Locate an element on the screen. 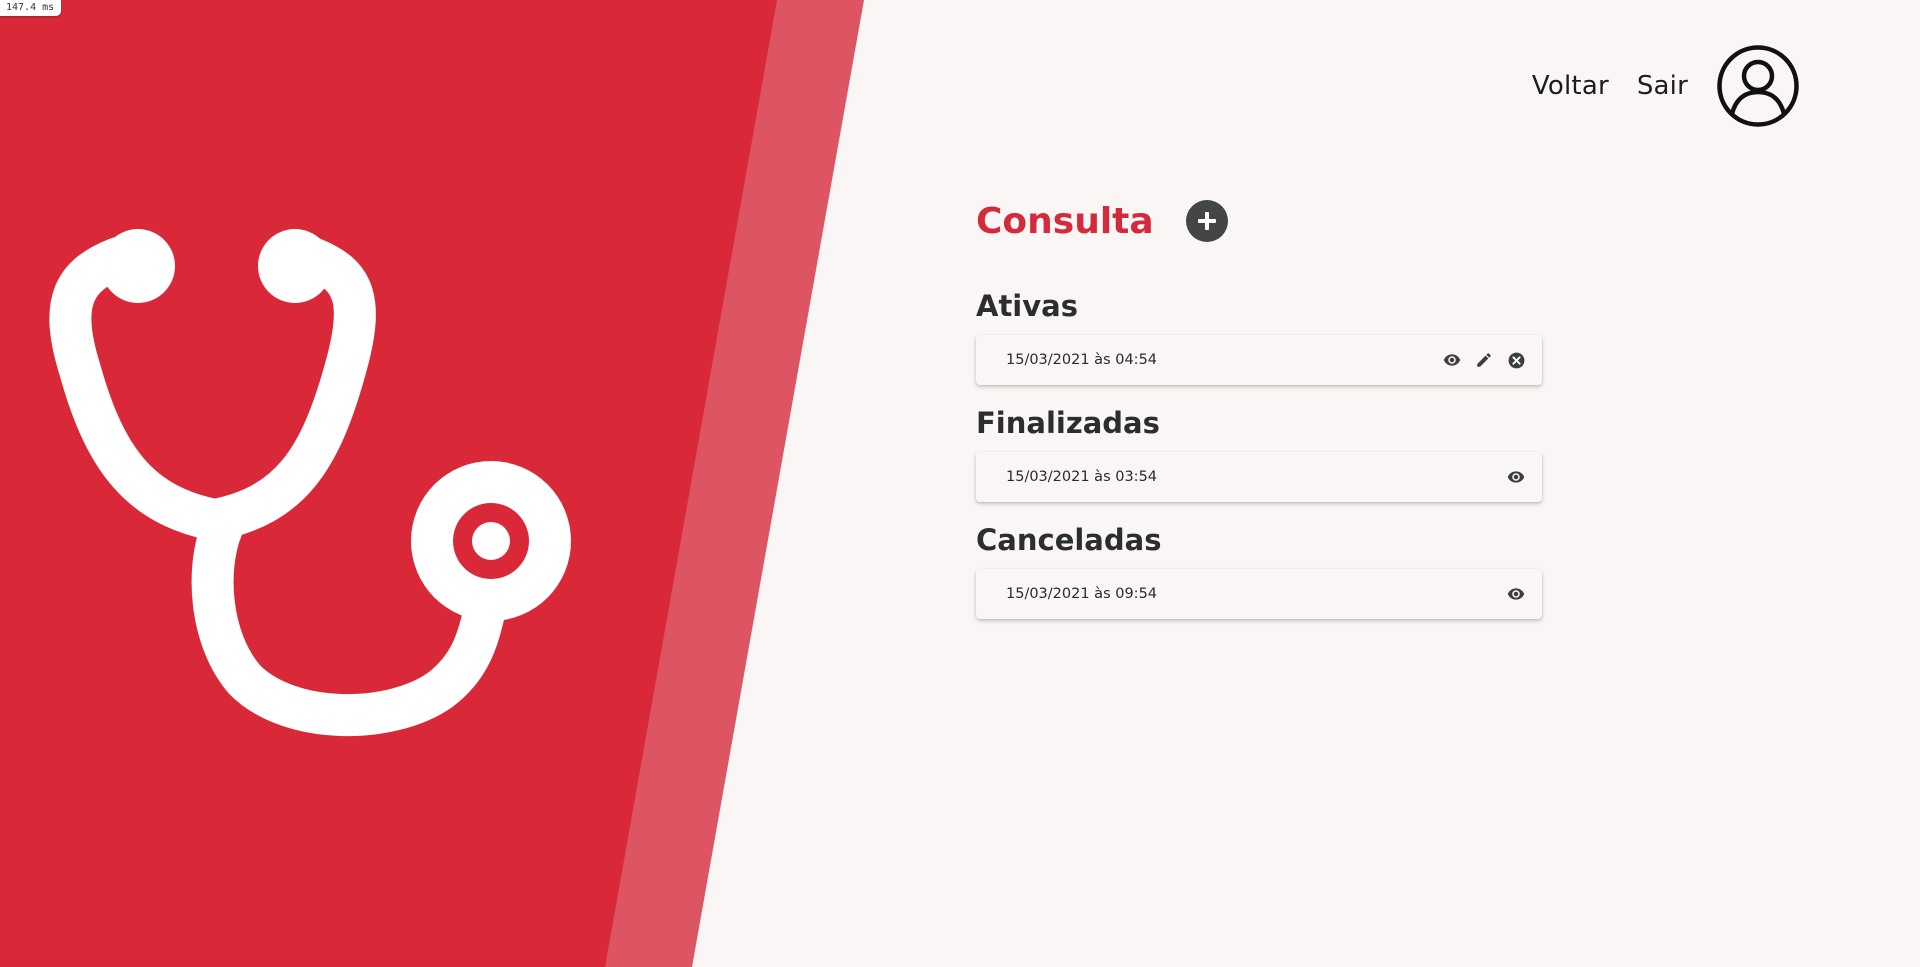 This screenshot has width=1920, height=967. consultation-date: 15/03/2021 às 04:54 is located at coordinates (1082, 360).